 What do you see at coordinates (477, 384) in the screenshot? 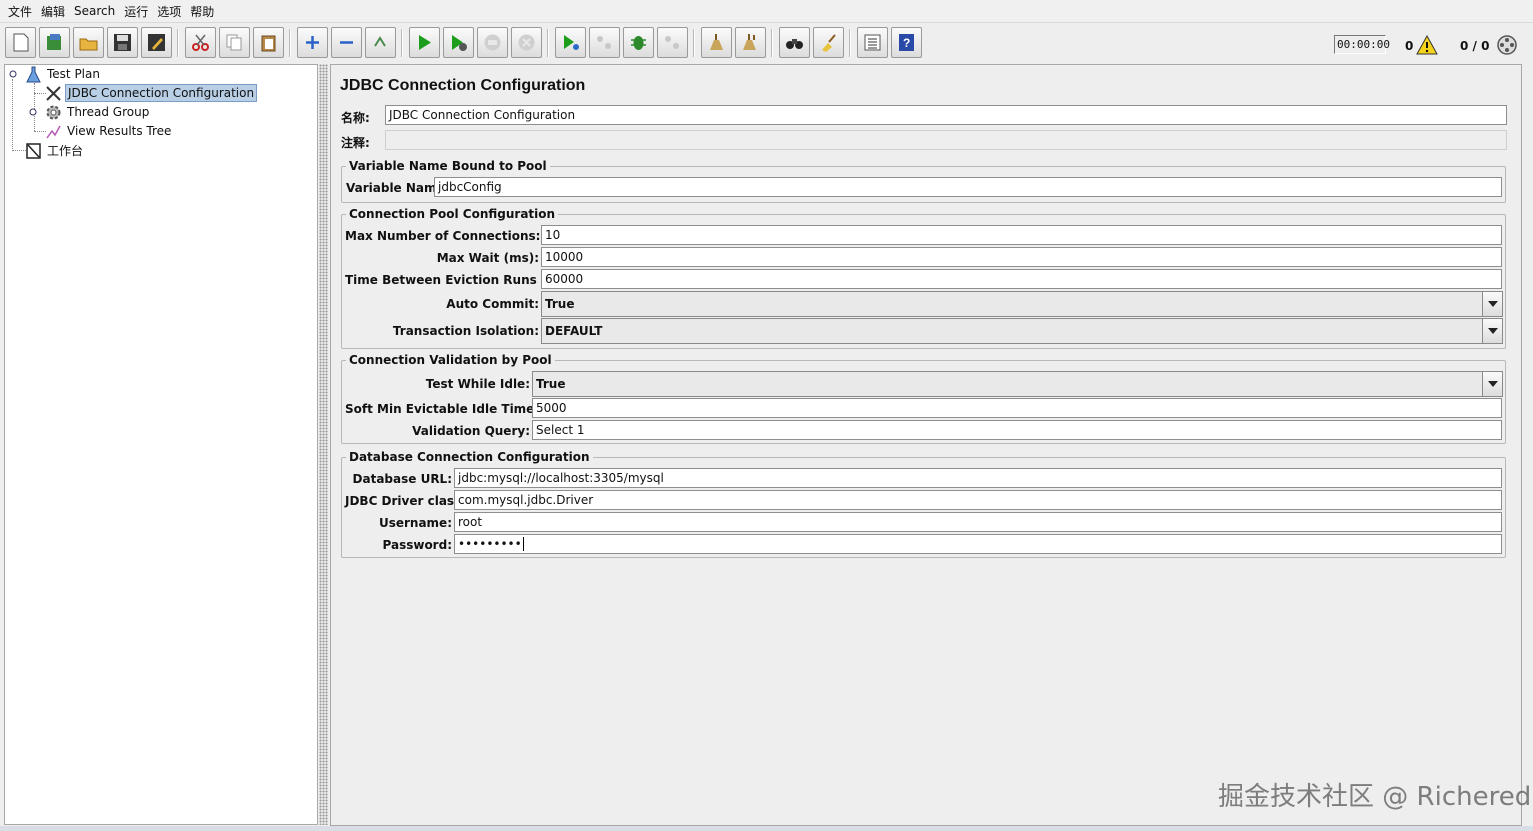
I see `test-while-idle-label: Test While Idle:` at bounding box center [477, 384].